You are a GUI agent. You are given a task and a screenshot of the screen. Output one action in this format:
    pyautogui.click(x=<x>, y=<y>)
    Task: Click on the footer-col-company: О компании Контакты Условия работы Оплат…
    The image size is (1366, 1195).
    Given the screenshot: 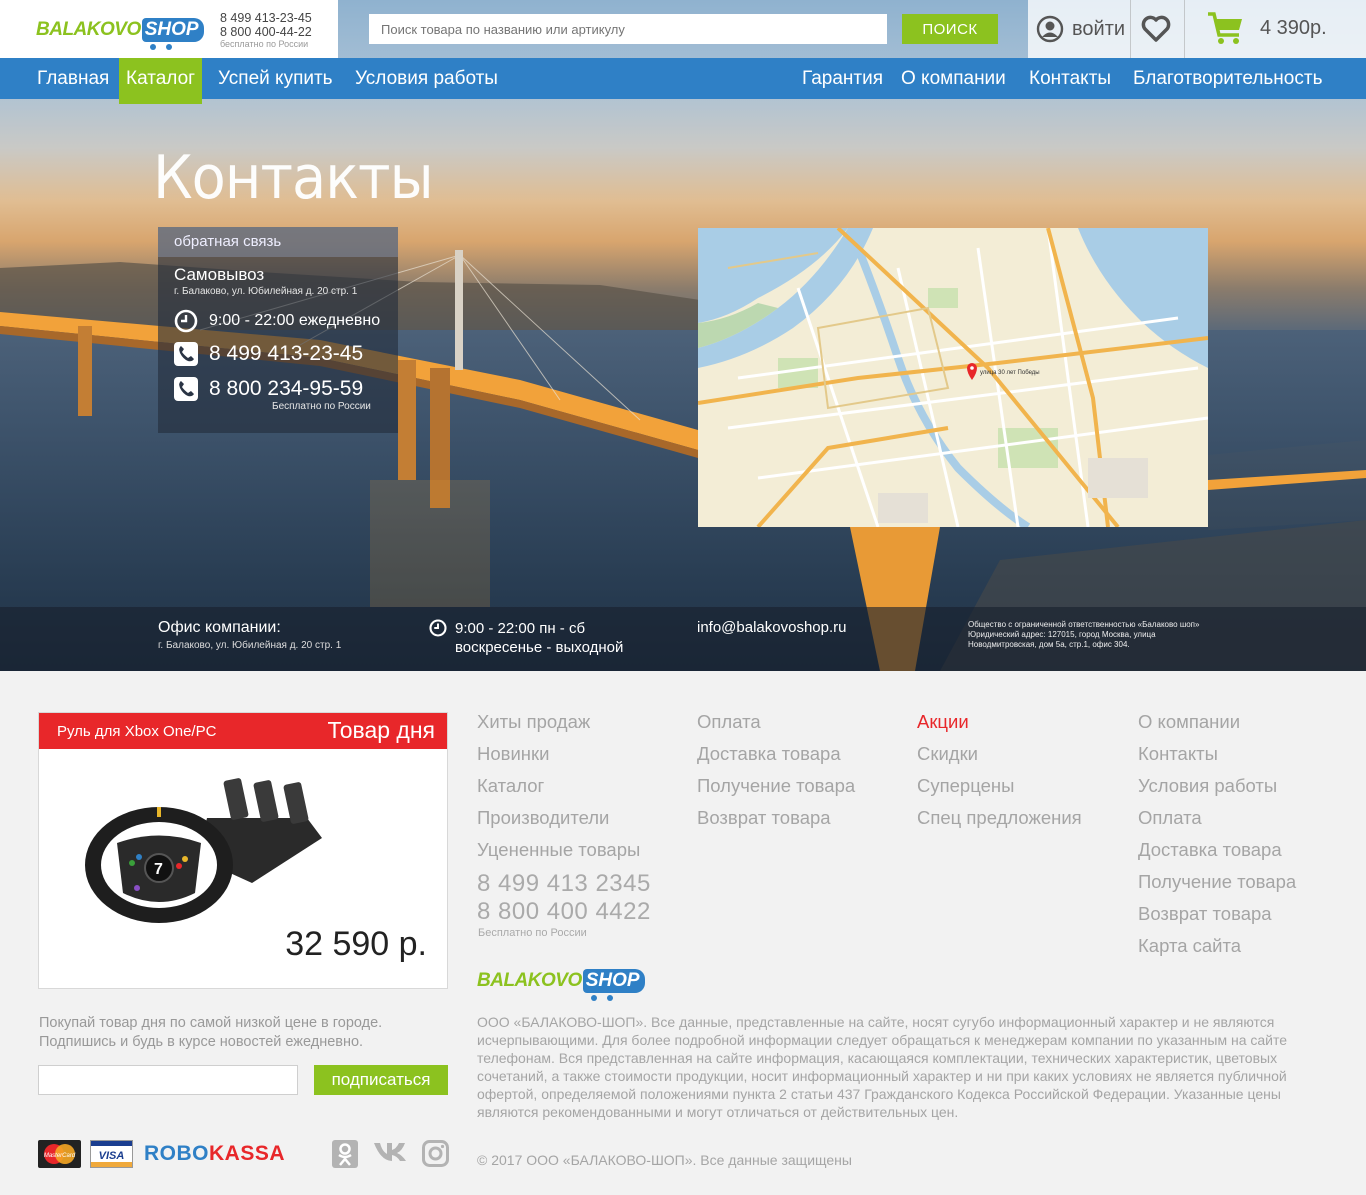 What is the action you would take?
    pyautogui.click(x=1217, y=834)
    